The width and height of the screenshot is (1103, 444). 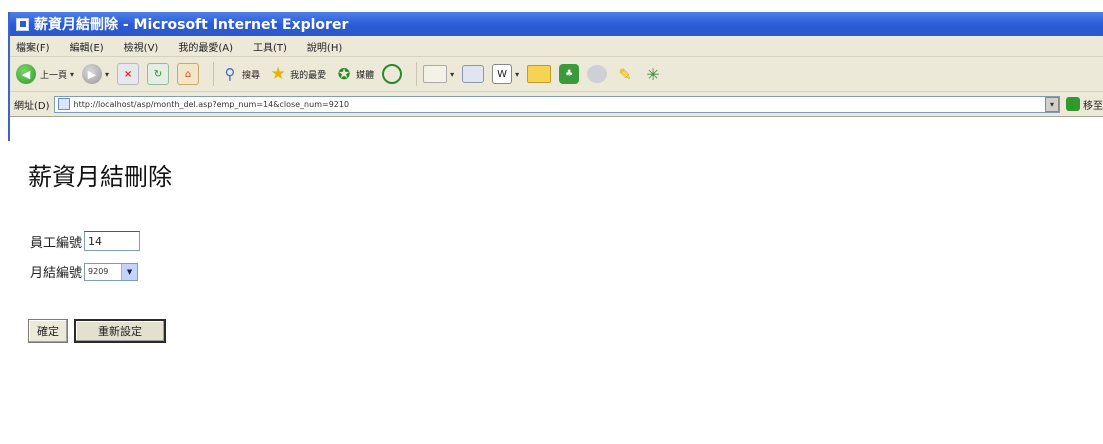 I want to click on close-num-row: 月結編號 9209 ▼, so click(x=84, y=271).